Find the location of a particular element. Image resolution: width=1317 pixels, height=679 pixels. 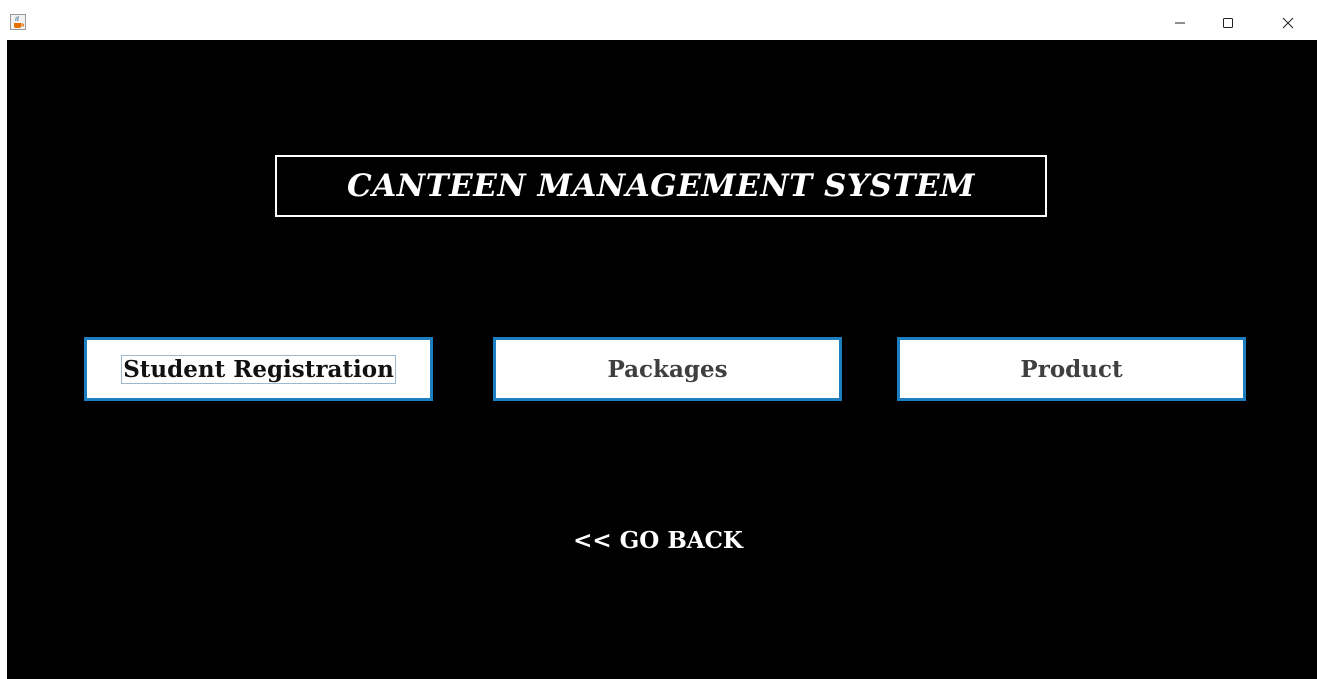

close-icon is located at coordinates (1288, 23).